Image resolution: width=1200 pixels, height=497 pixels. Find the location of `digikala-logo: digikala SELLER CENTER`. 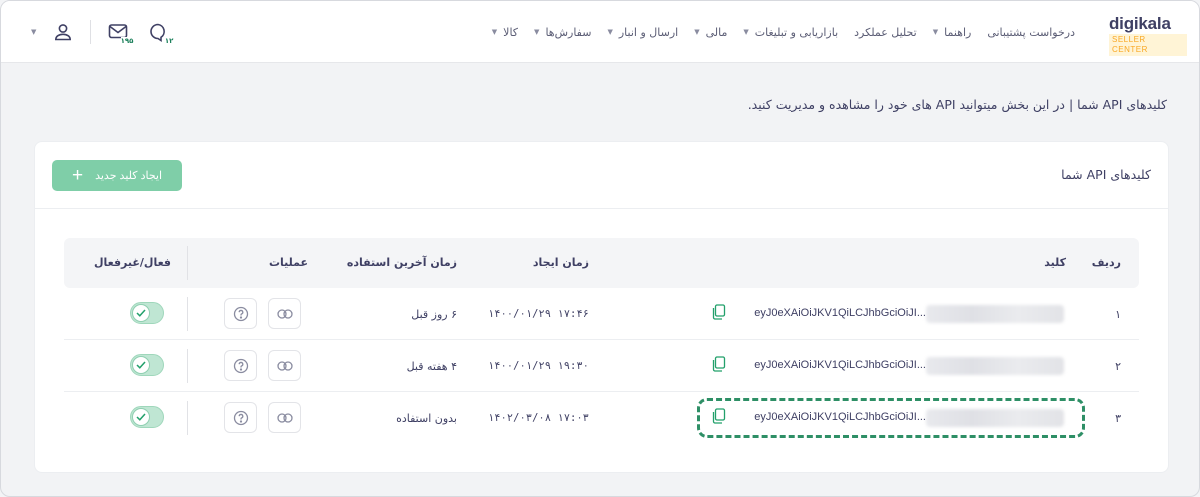

digikala-logo: digikala SELLER CENTER is located at coordinates (1148, 35).